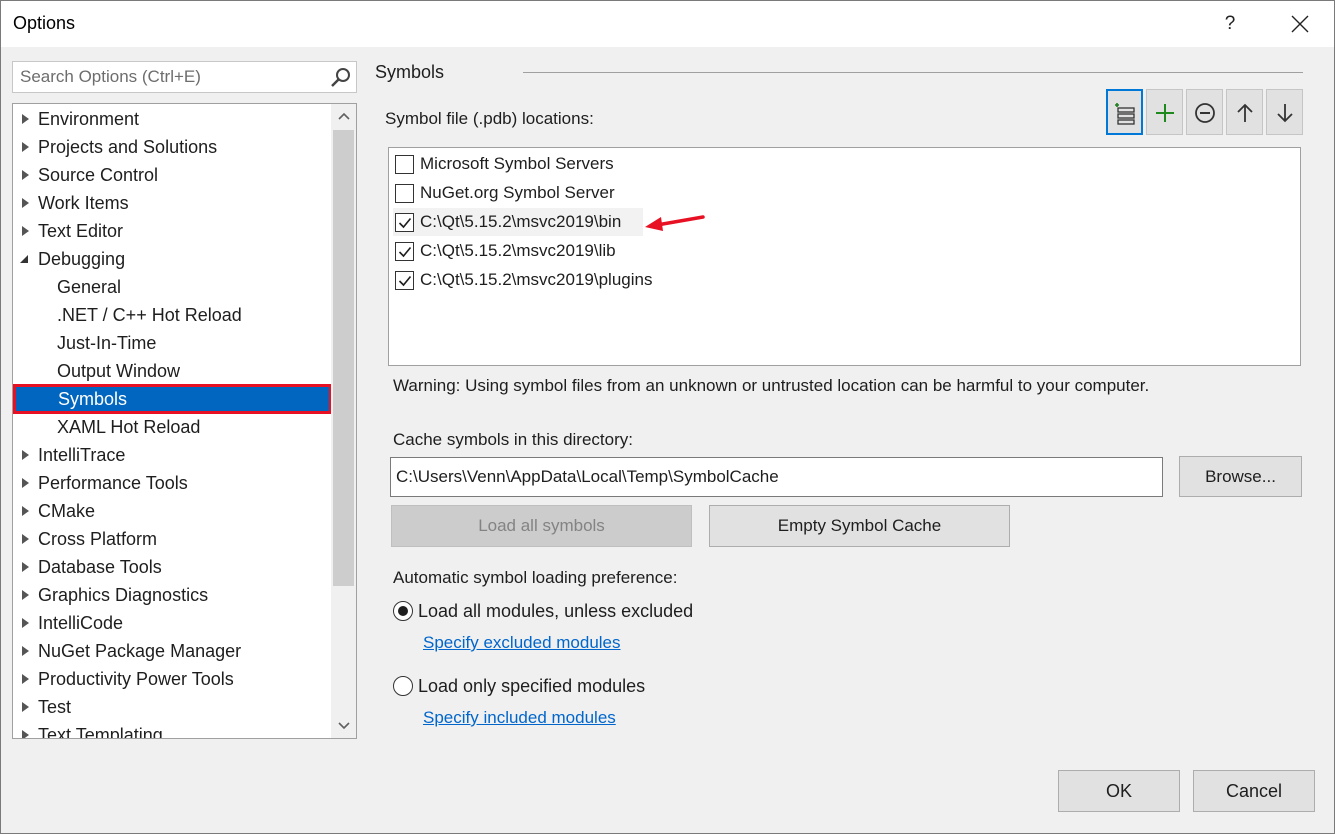  Describe the element at coordinates (403, 611) in the screenshot. I see `load-all-modules-radio` at that location.